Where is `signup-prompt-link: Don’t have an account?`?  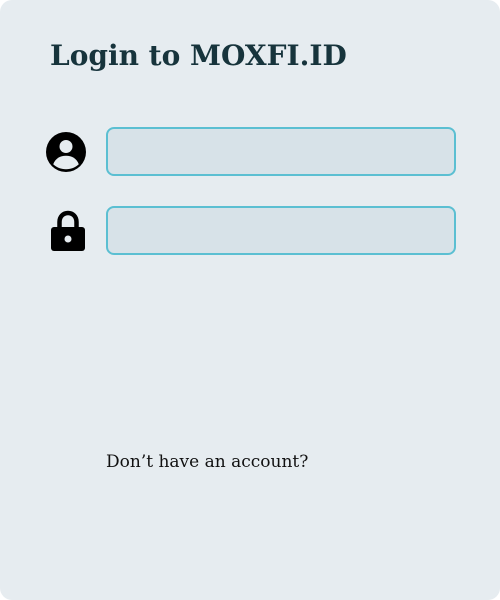 signup-prompt-link: Don’t have an account? is located at coordinates (207, 462).